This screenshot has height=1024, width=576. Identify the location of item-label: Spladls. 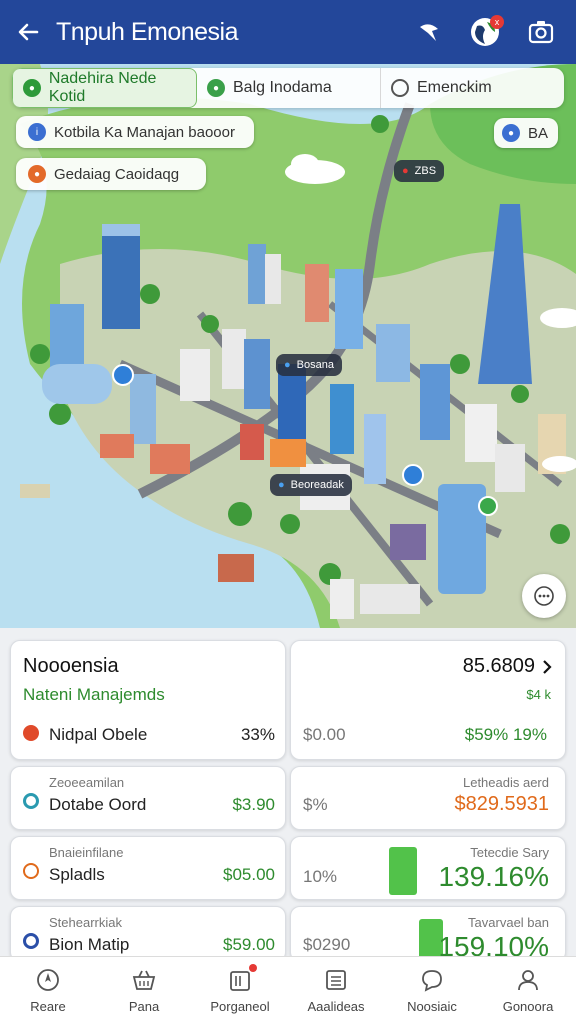
(77, 874).